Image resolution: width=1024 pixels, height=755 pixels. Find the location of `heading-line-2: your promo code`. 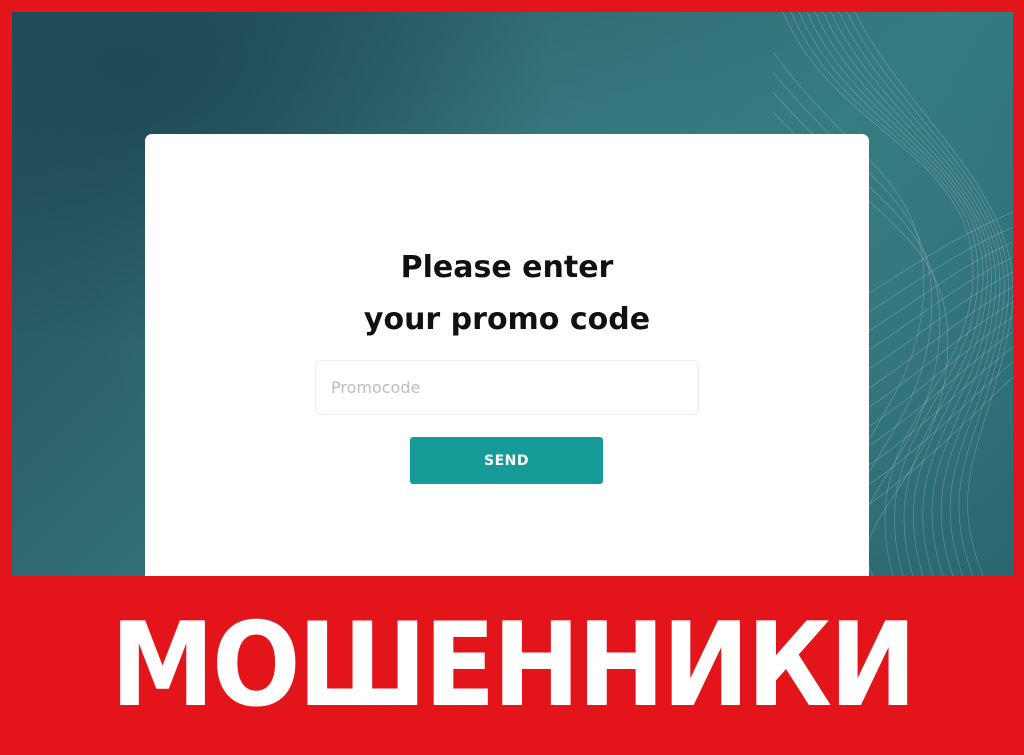

heading-line-2: your promo code is located at coordinates (507, 319).